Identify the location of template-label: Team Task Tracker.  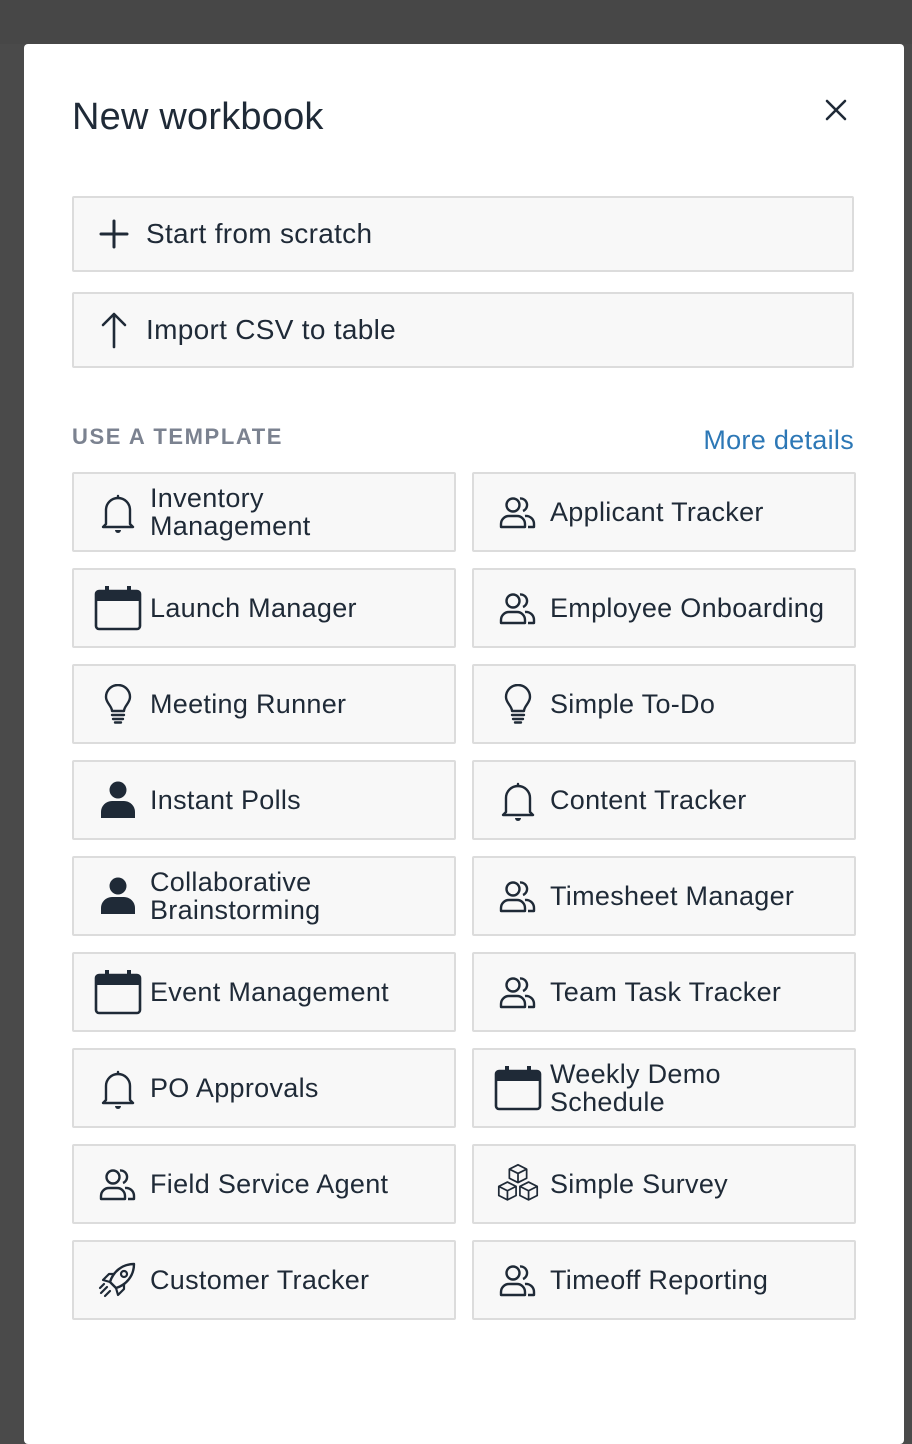
(666, 992).